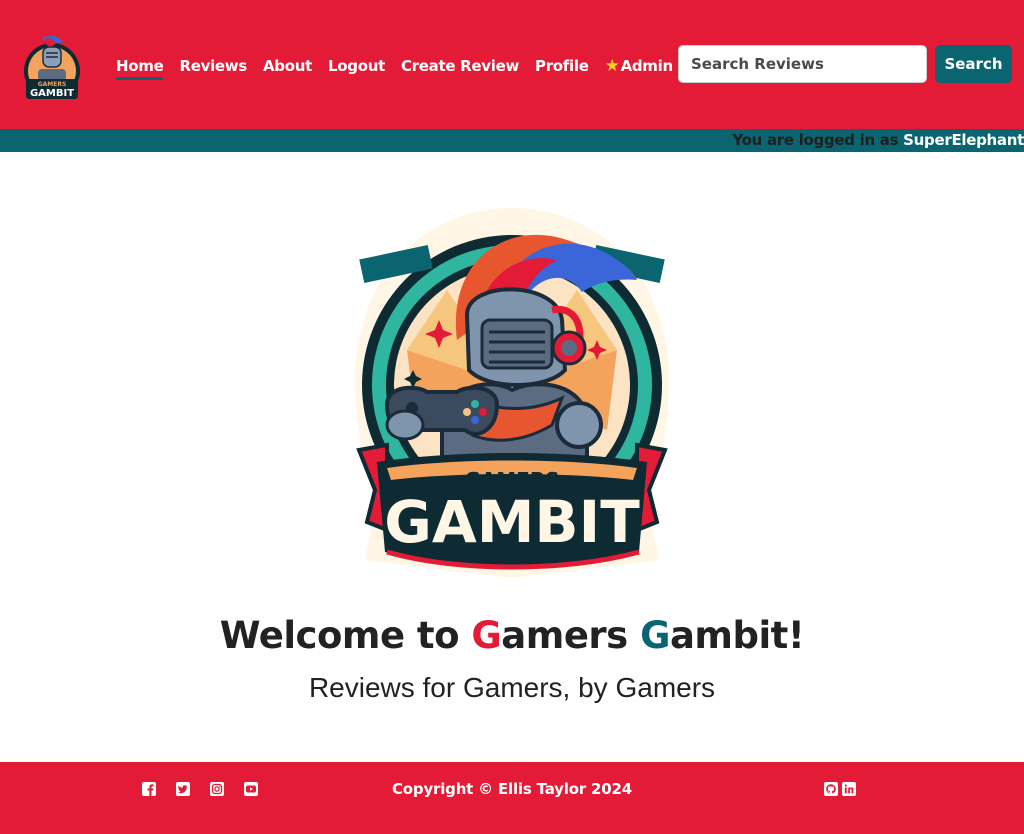 Image resolution: width=1024 pixels, height=834 pixels. I want to click on brand-logo-bottom-text: GAMBIT, so click(52, 93).